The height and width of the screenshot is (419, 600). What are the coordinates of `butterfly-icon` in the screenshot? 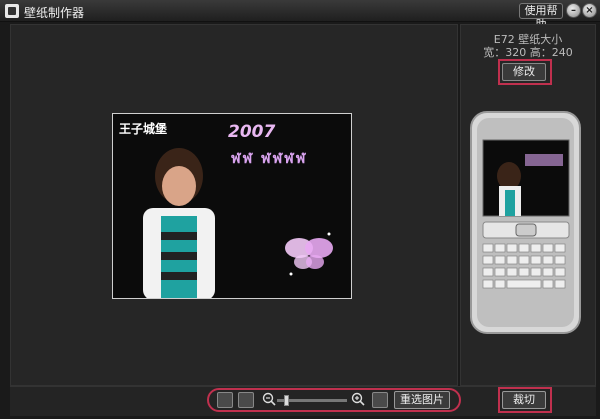 It's located at (309, 254).